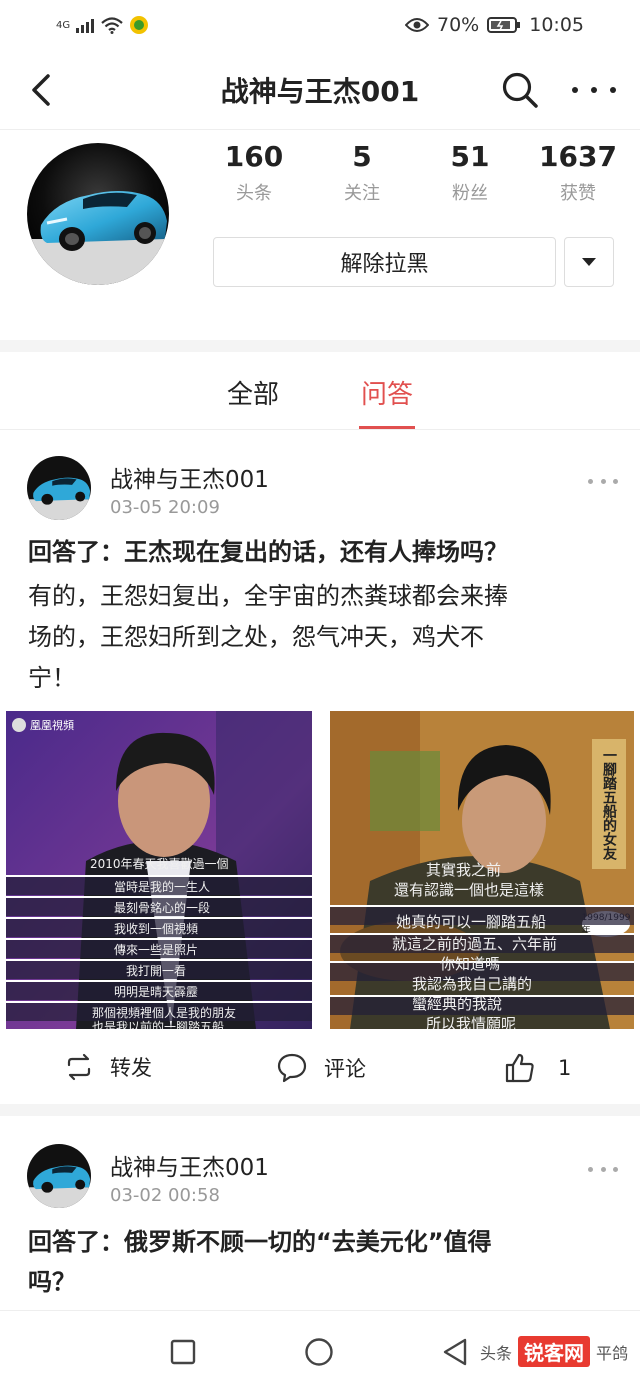 Image resolution: width=640 pixels, height=1387 pixels. What do you see at coordinates (165, 1195) in the screenshot?
I see `post-time: 03-02 00:58` at bounding box center [165, 1195].